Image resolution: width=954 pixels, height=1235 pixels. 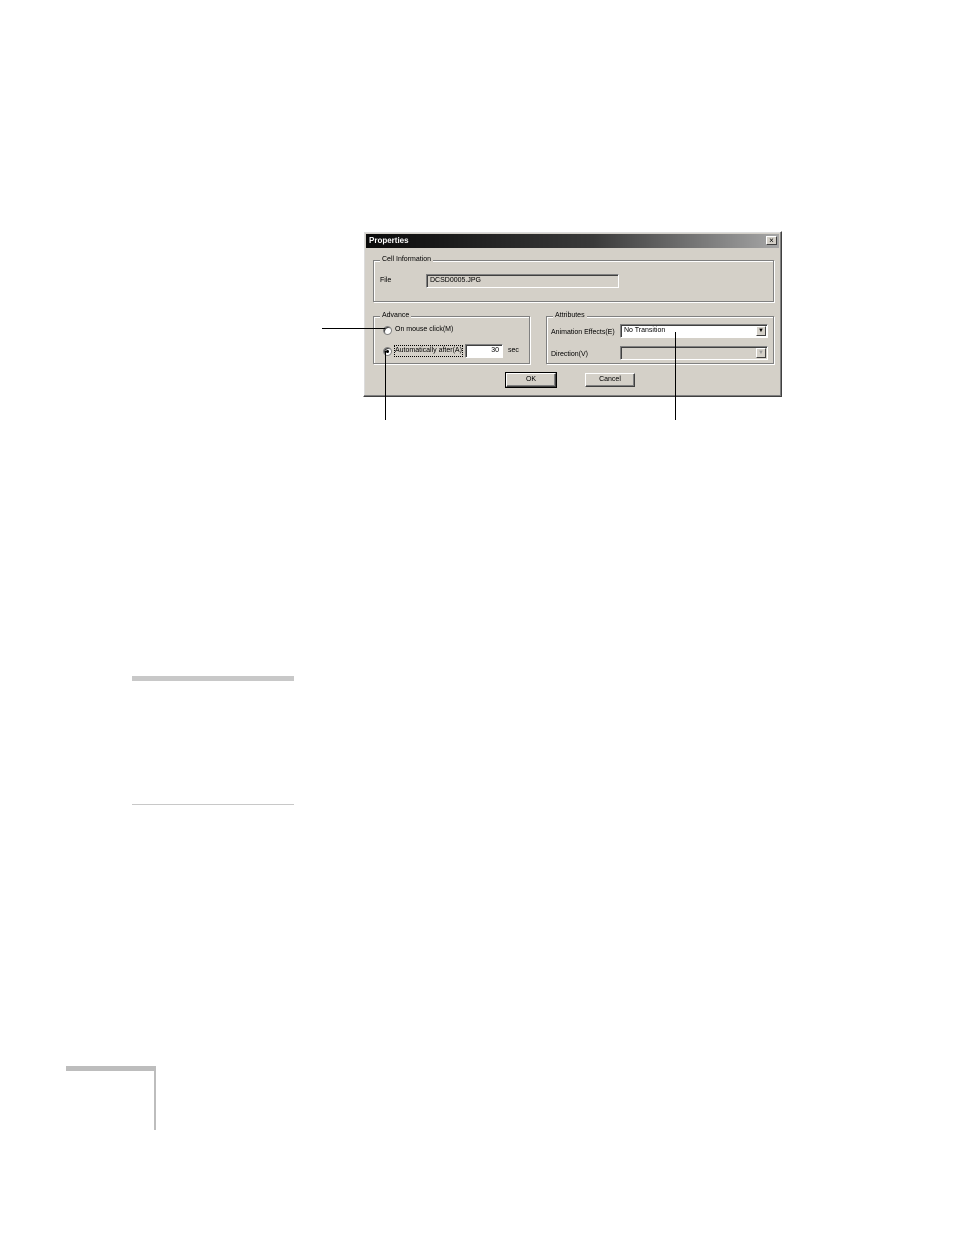 I want to click on file-label: File, so click(x=386, y=280).